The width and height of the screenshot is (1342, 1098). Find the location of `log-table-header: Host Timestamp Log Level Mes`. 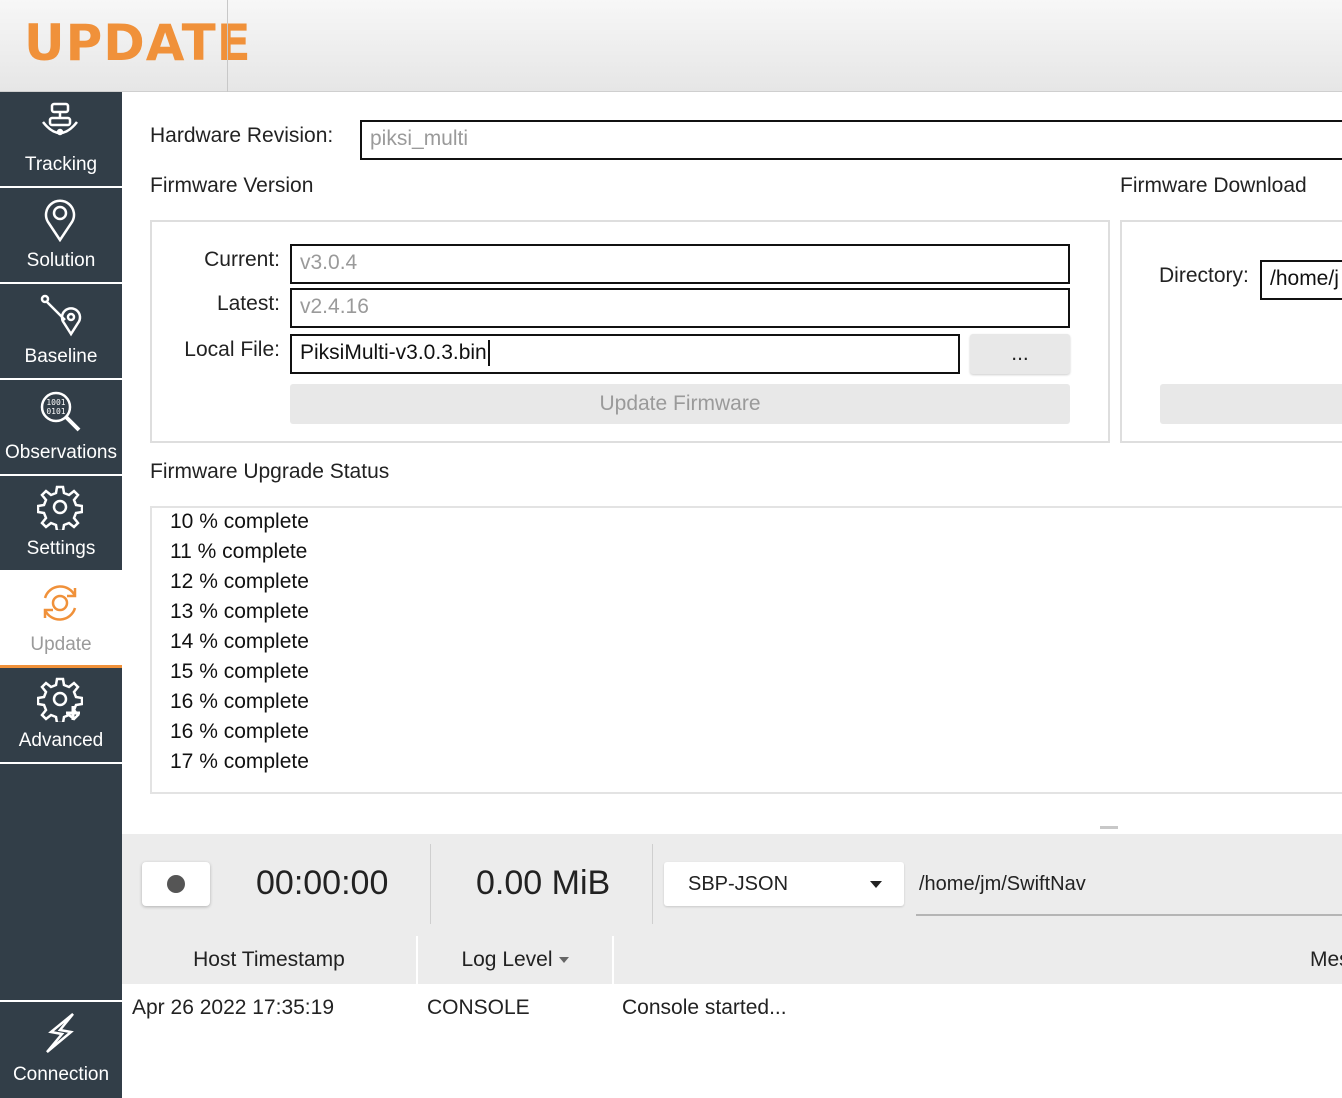

log-table-header: Host Timestamp Log Level Mes is located at coordinates (732, 960).